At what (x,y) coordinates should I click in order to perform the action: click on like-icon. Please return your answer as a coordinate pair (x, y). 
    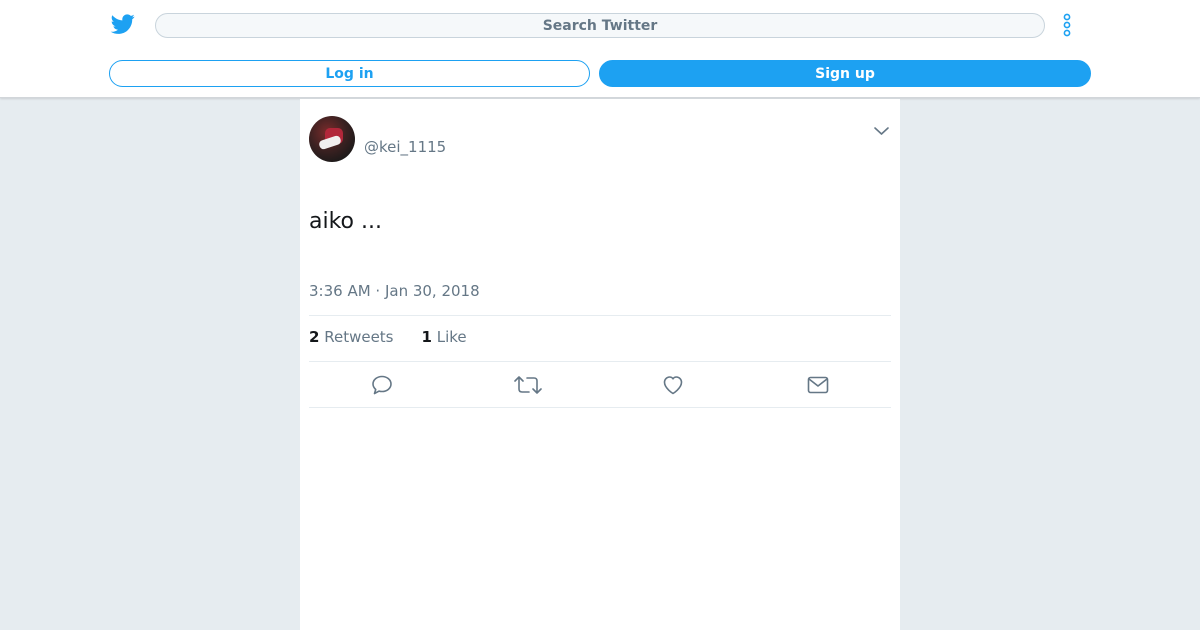
    Looking at the image, I should click on (673, 385).